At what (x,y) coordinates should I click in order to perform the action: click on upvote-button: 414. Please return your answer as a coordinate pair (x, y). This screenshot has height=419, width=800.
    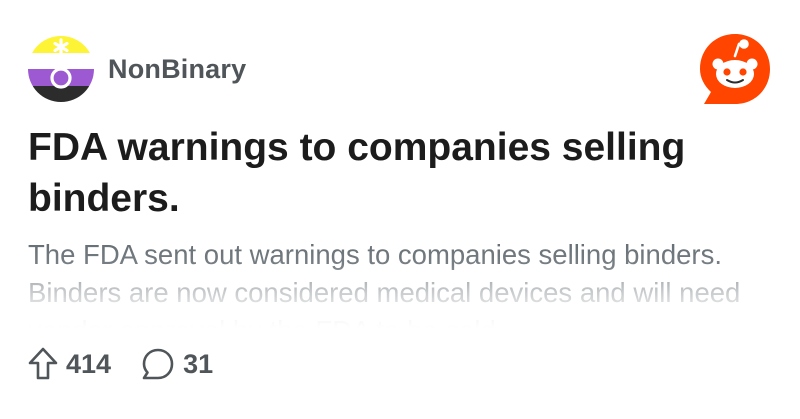
    Looking at the image, I should click on (69, 364).